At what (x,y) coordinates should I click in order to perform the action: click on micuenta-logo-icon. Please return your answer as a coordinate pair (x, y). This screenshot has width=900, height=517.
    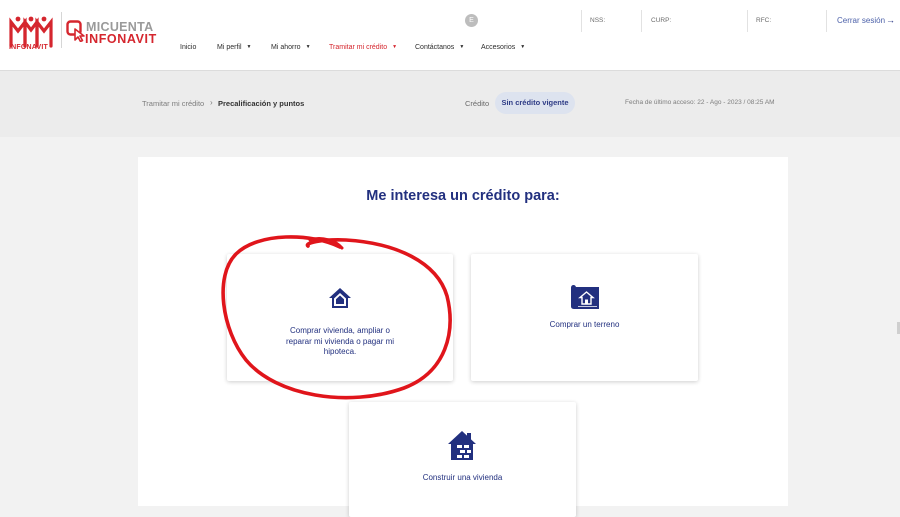
    Looking at the image, I should click on (75, 31).